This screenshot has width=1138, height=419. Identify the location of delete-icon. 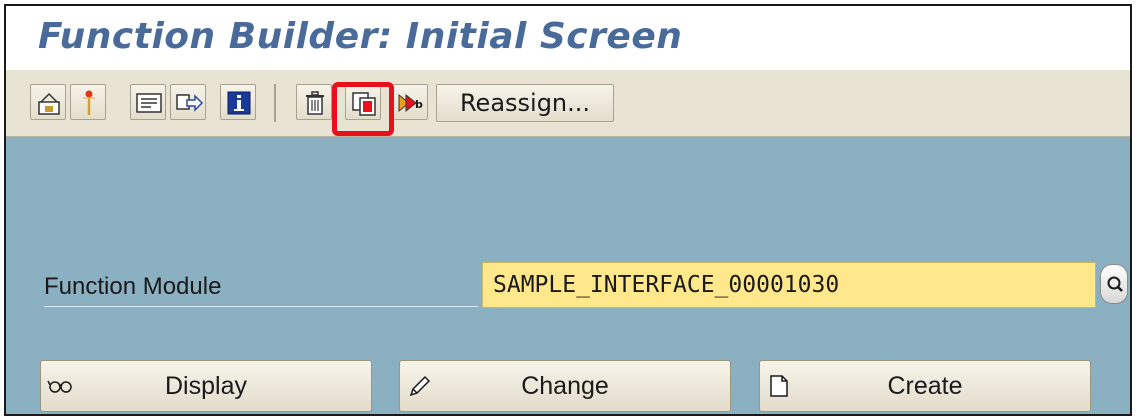
(315, 103).